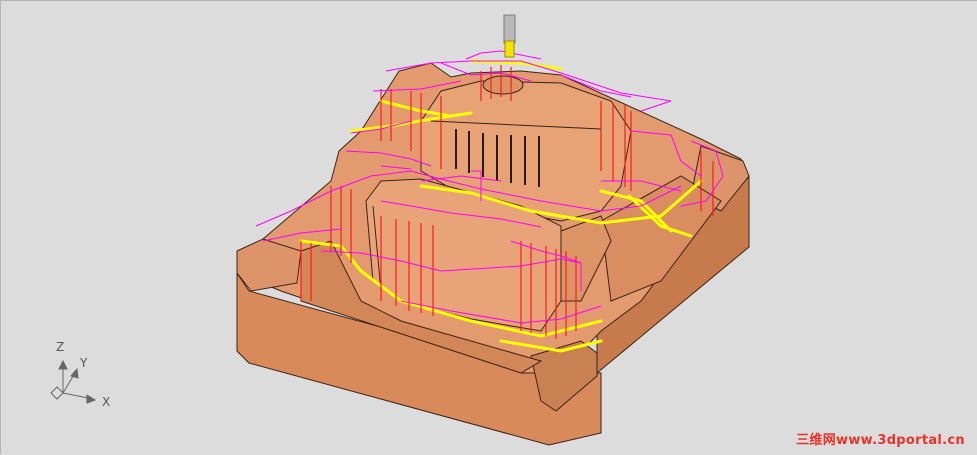  I want to click on axis-y-label: Y, so click(84, 363).